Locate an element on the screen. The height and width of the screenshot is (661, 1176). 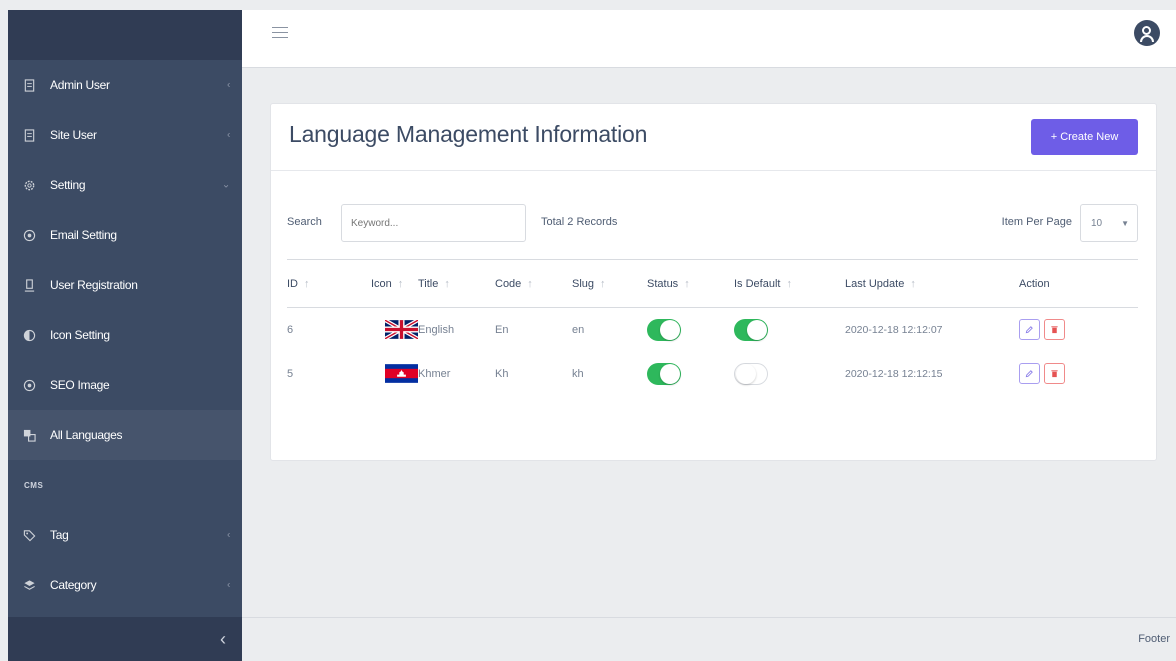
trash-icon is located at coordinates (1054, 330).